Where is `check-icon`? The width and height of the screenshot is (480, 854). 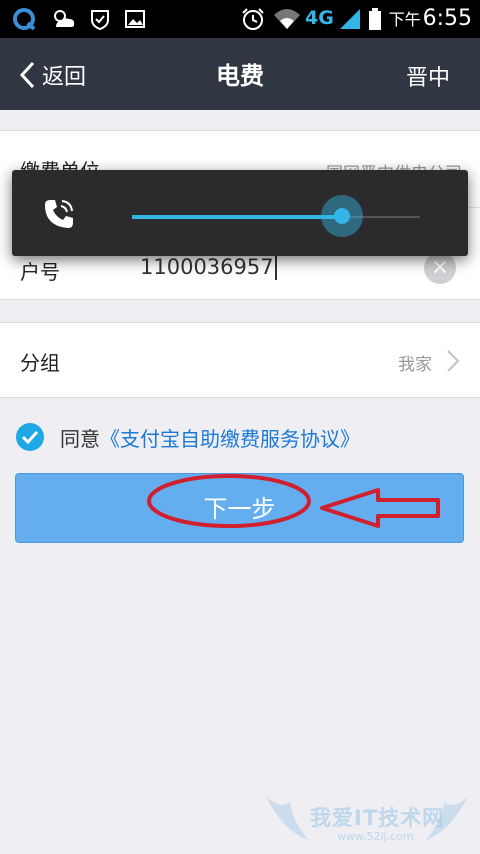 check-icon is located at coordinates (30, 437).